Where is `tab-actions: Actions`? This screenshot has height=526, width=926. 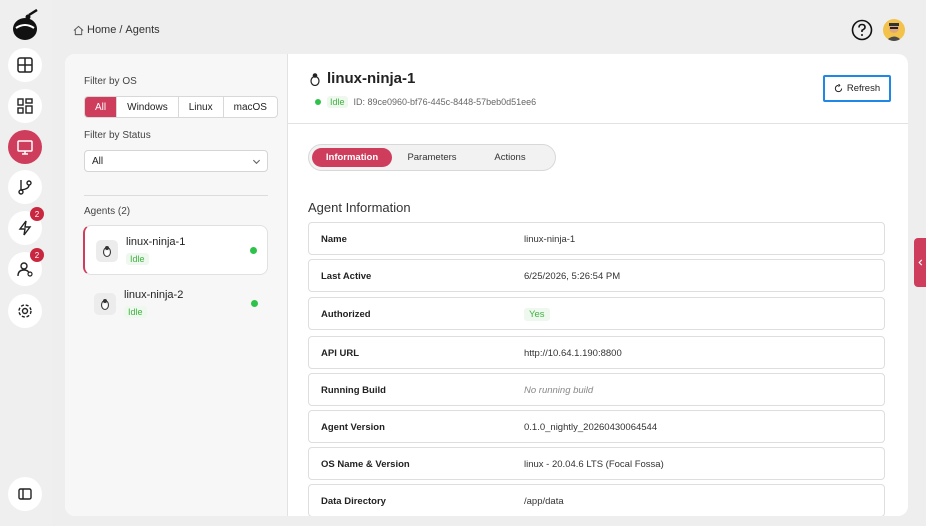
tab-actions: Actions is located at coordinates (510, 157).